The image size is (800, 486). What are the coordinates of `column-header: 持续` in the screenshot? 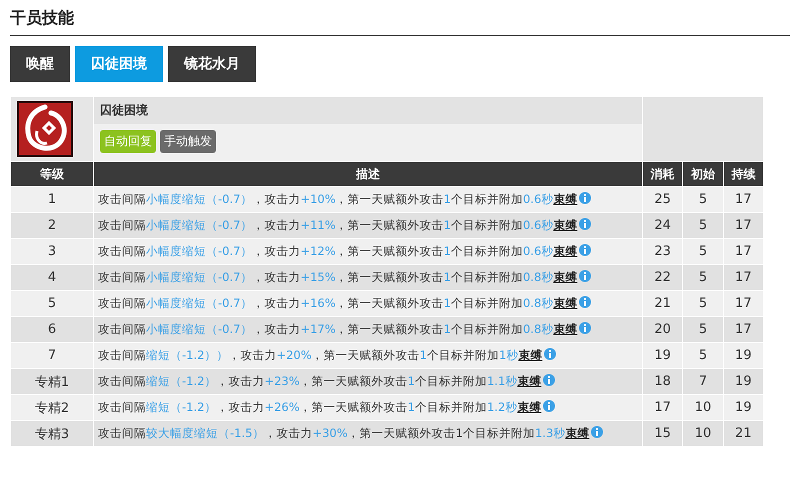 It's located at (743, 174).